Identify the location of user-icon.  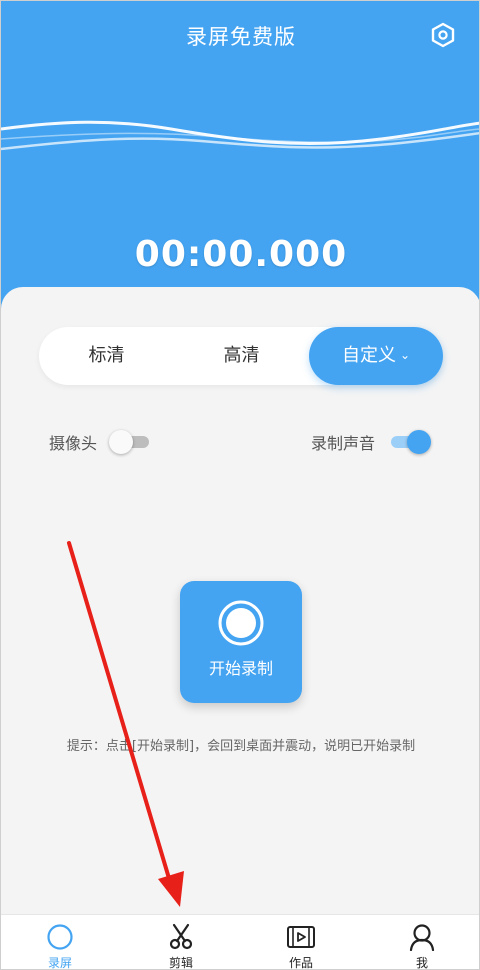
(422, 937).